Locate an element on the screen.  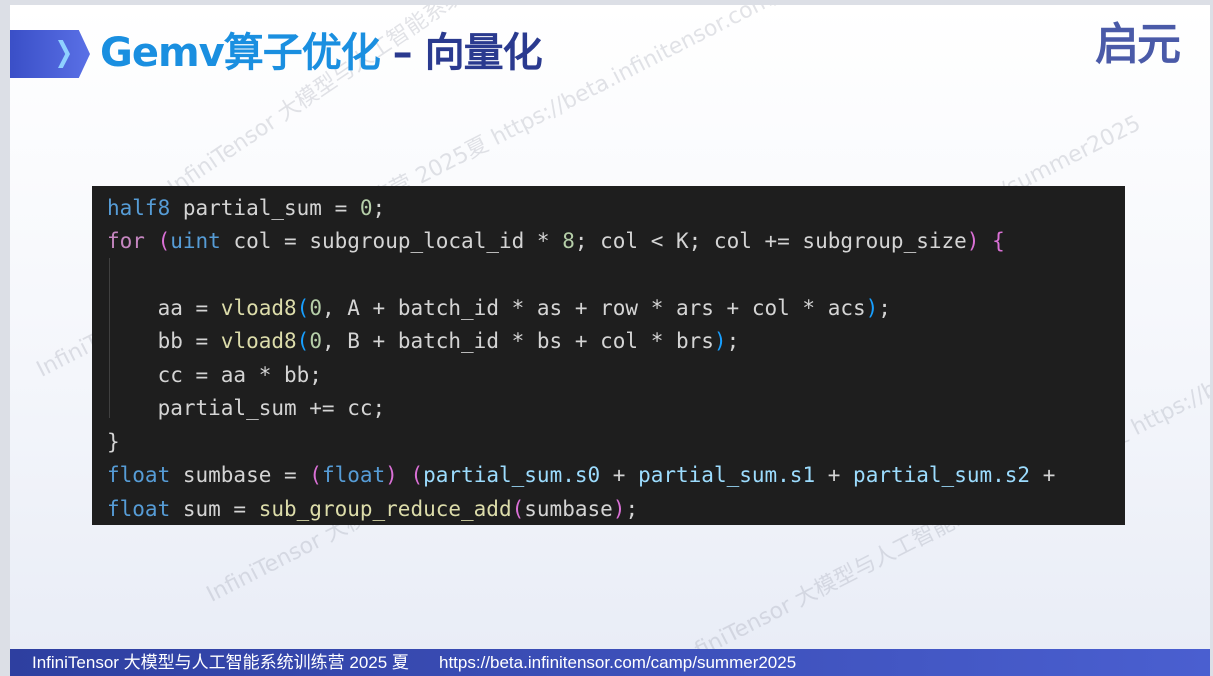
title-chevron-icon is located at coordinates (50, 54).